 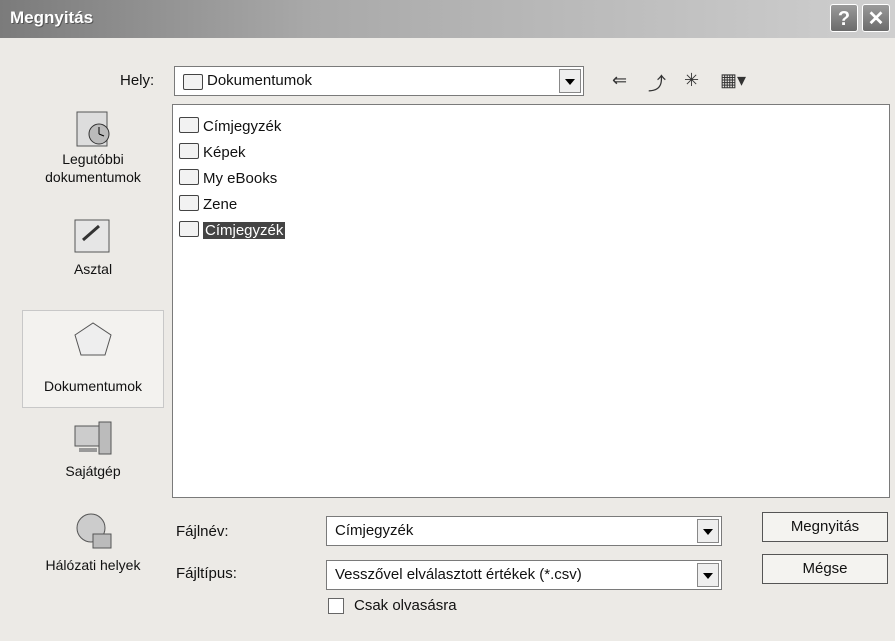 I want to click on new-folder-icon: ✳, so click(x=691, y=80).